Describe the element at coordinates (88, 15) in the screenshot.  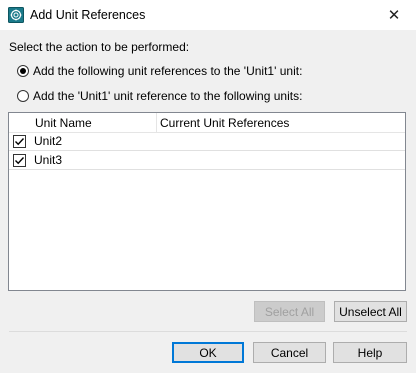
I see `window-title: Add Unit References` at that location.